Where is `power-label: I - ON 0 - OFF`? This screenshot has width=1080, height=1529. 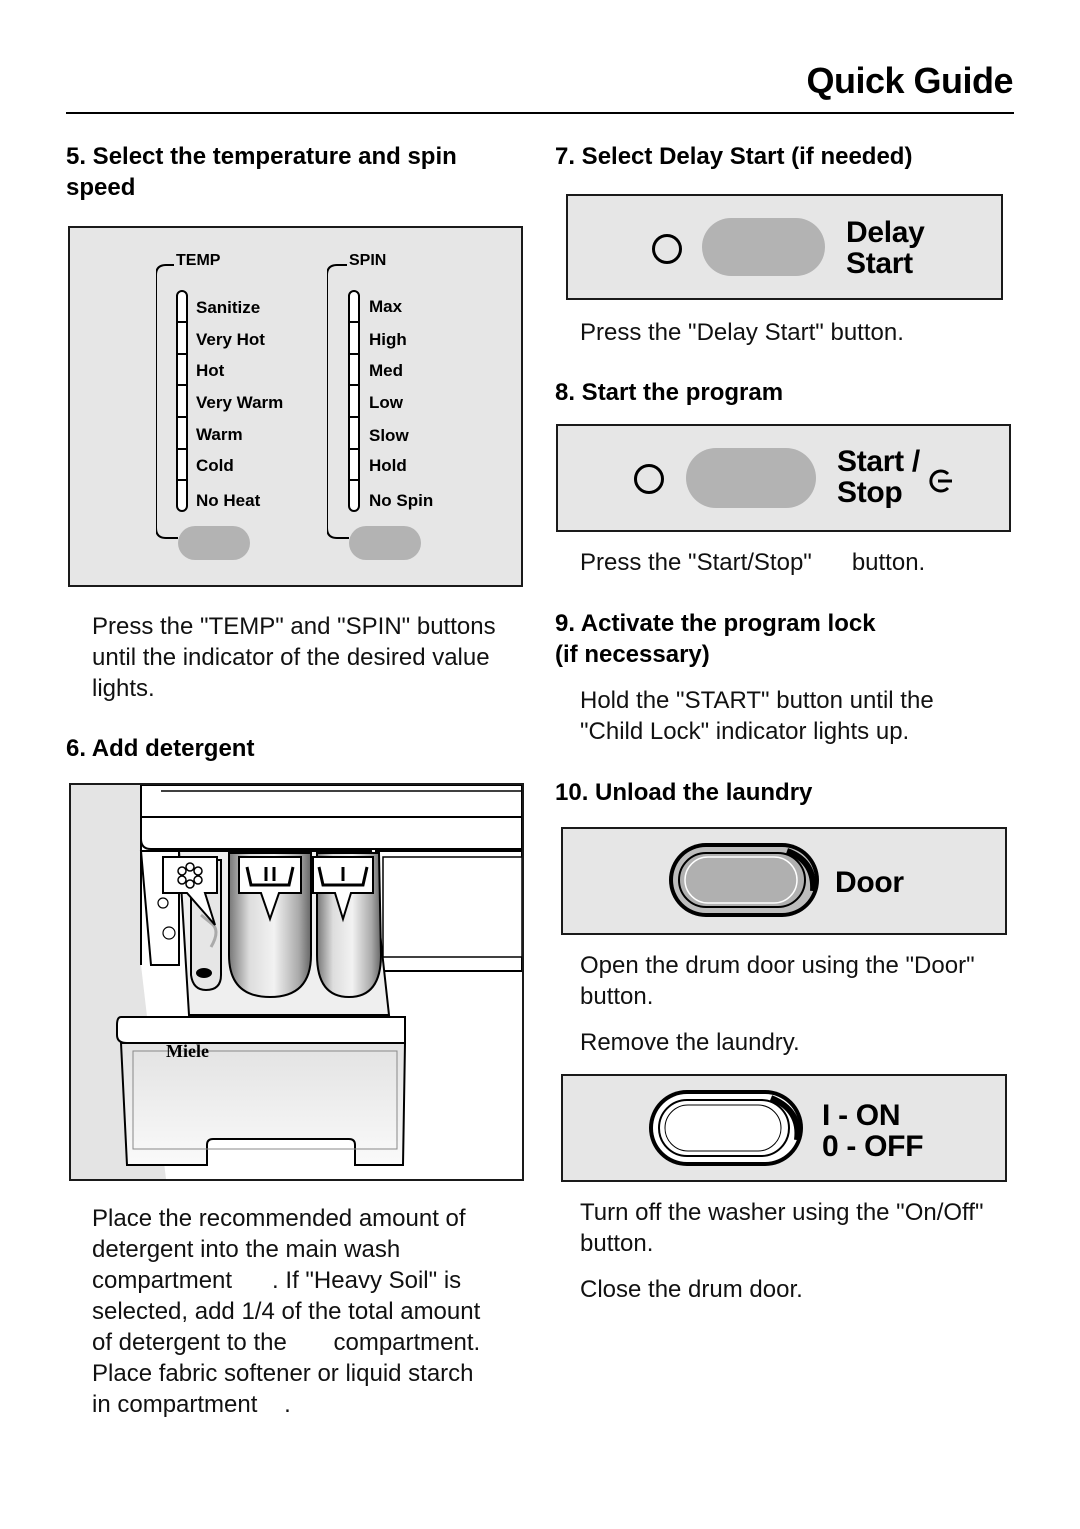 power-label: I - ON 0 - OFF is located at coordinates (873, 1131).